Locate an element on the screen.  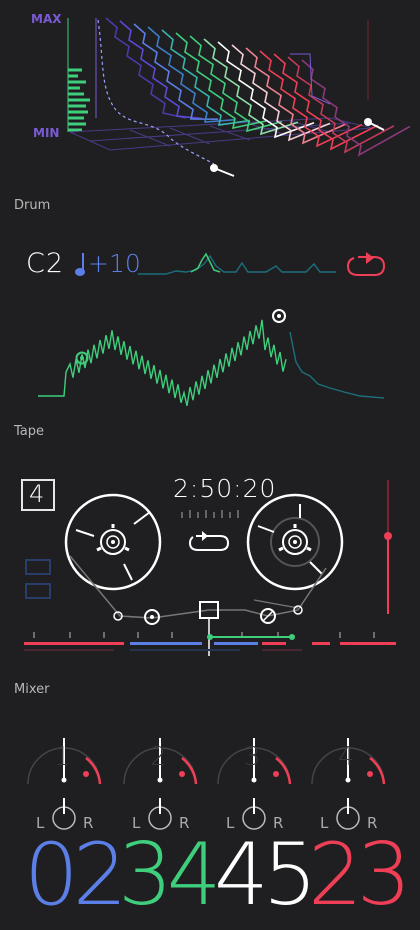
mixer-channel-1: 1 L R 02 is located at coordinates (70, 830).